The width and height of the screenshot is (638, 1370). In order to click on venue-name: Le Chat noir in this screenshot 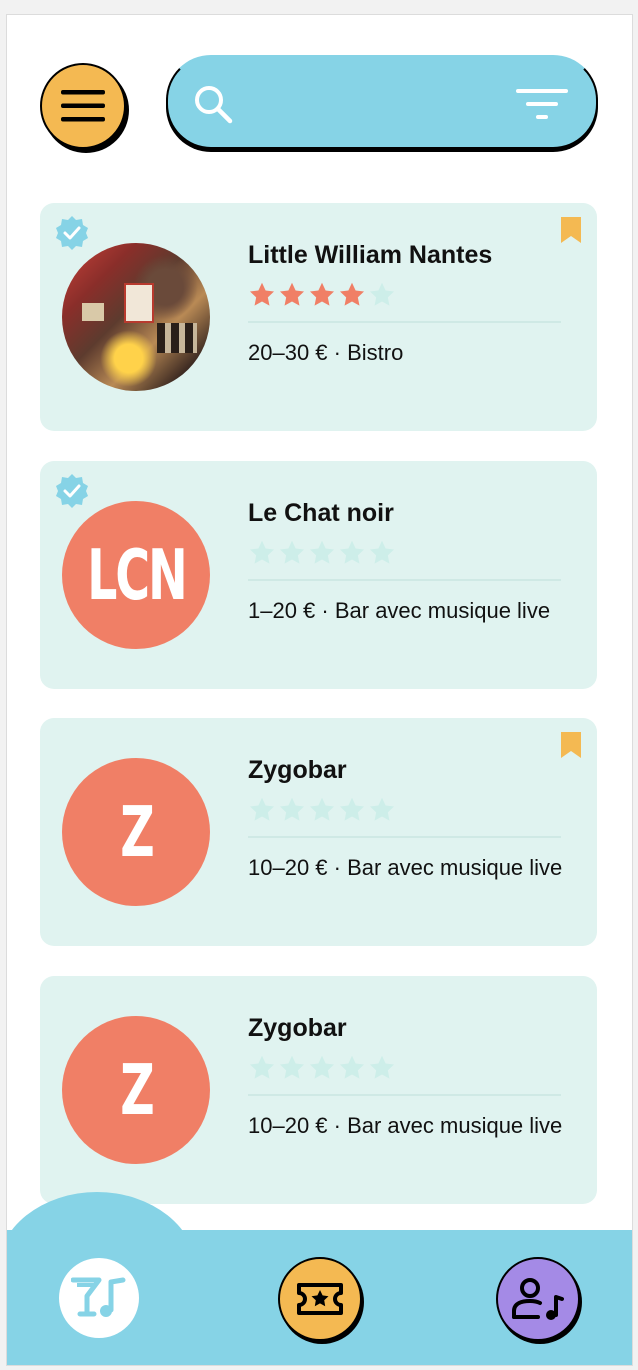, I will do `click(321, 513)`.